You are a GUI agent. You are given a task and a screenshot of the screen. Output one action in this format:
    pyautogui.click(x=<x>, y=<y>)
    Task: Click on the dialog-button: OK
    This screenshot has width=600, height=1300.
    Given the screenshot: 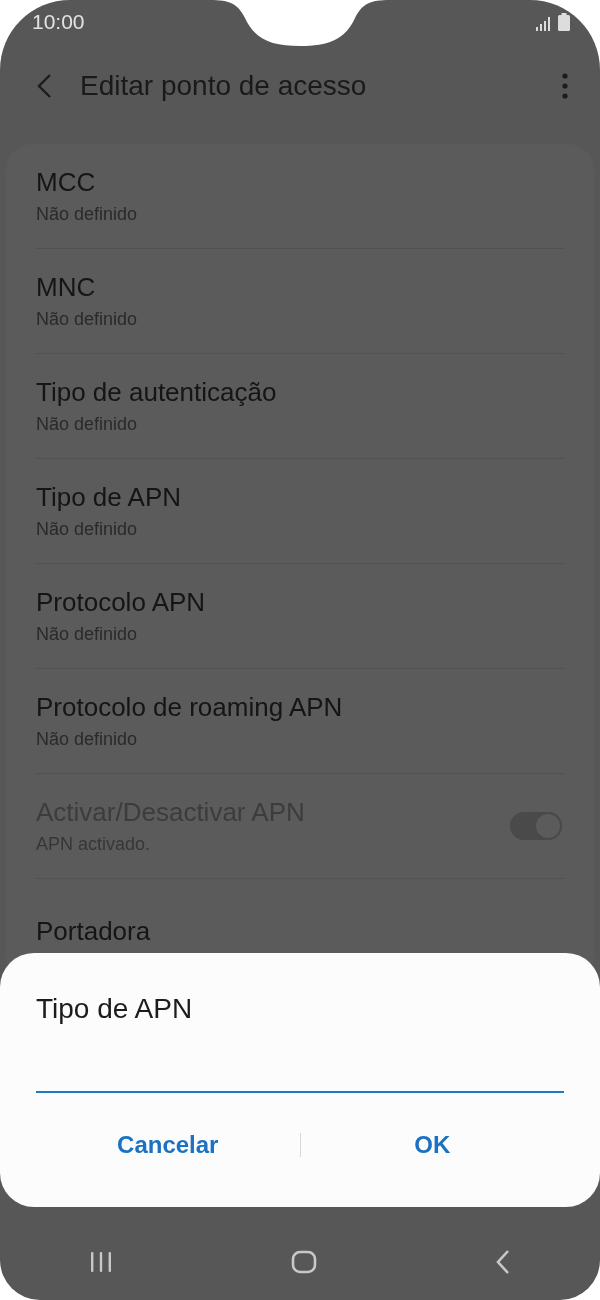 What is the action you would take?
    pyautogui.click(x=432, y=1145)
    